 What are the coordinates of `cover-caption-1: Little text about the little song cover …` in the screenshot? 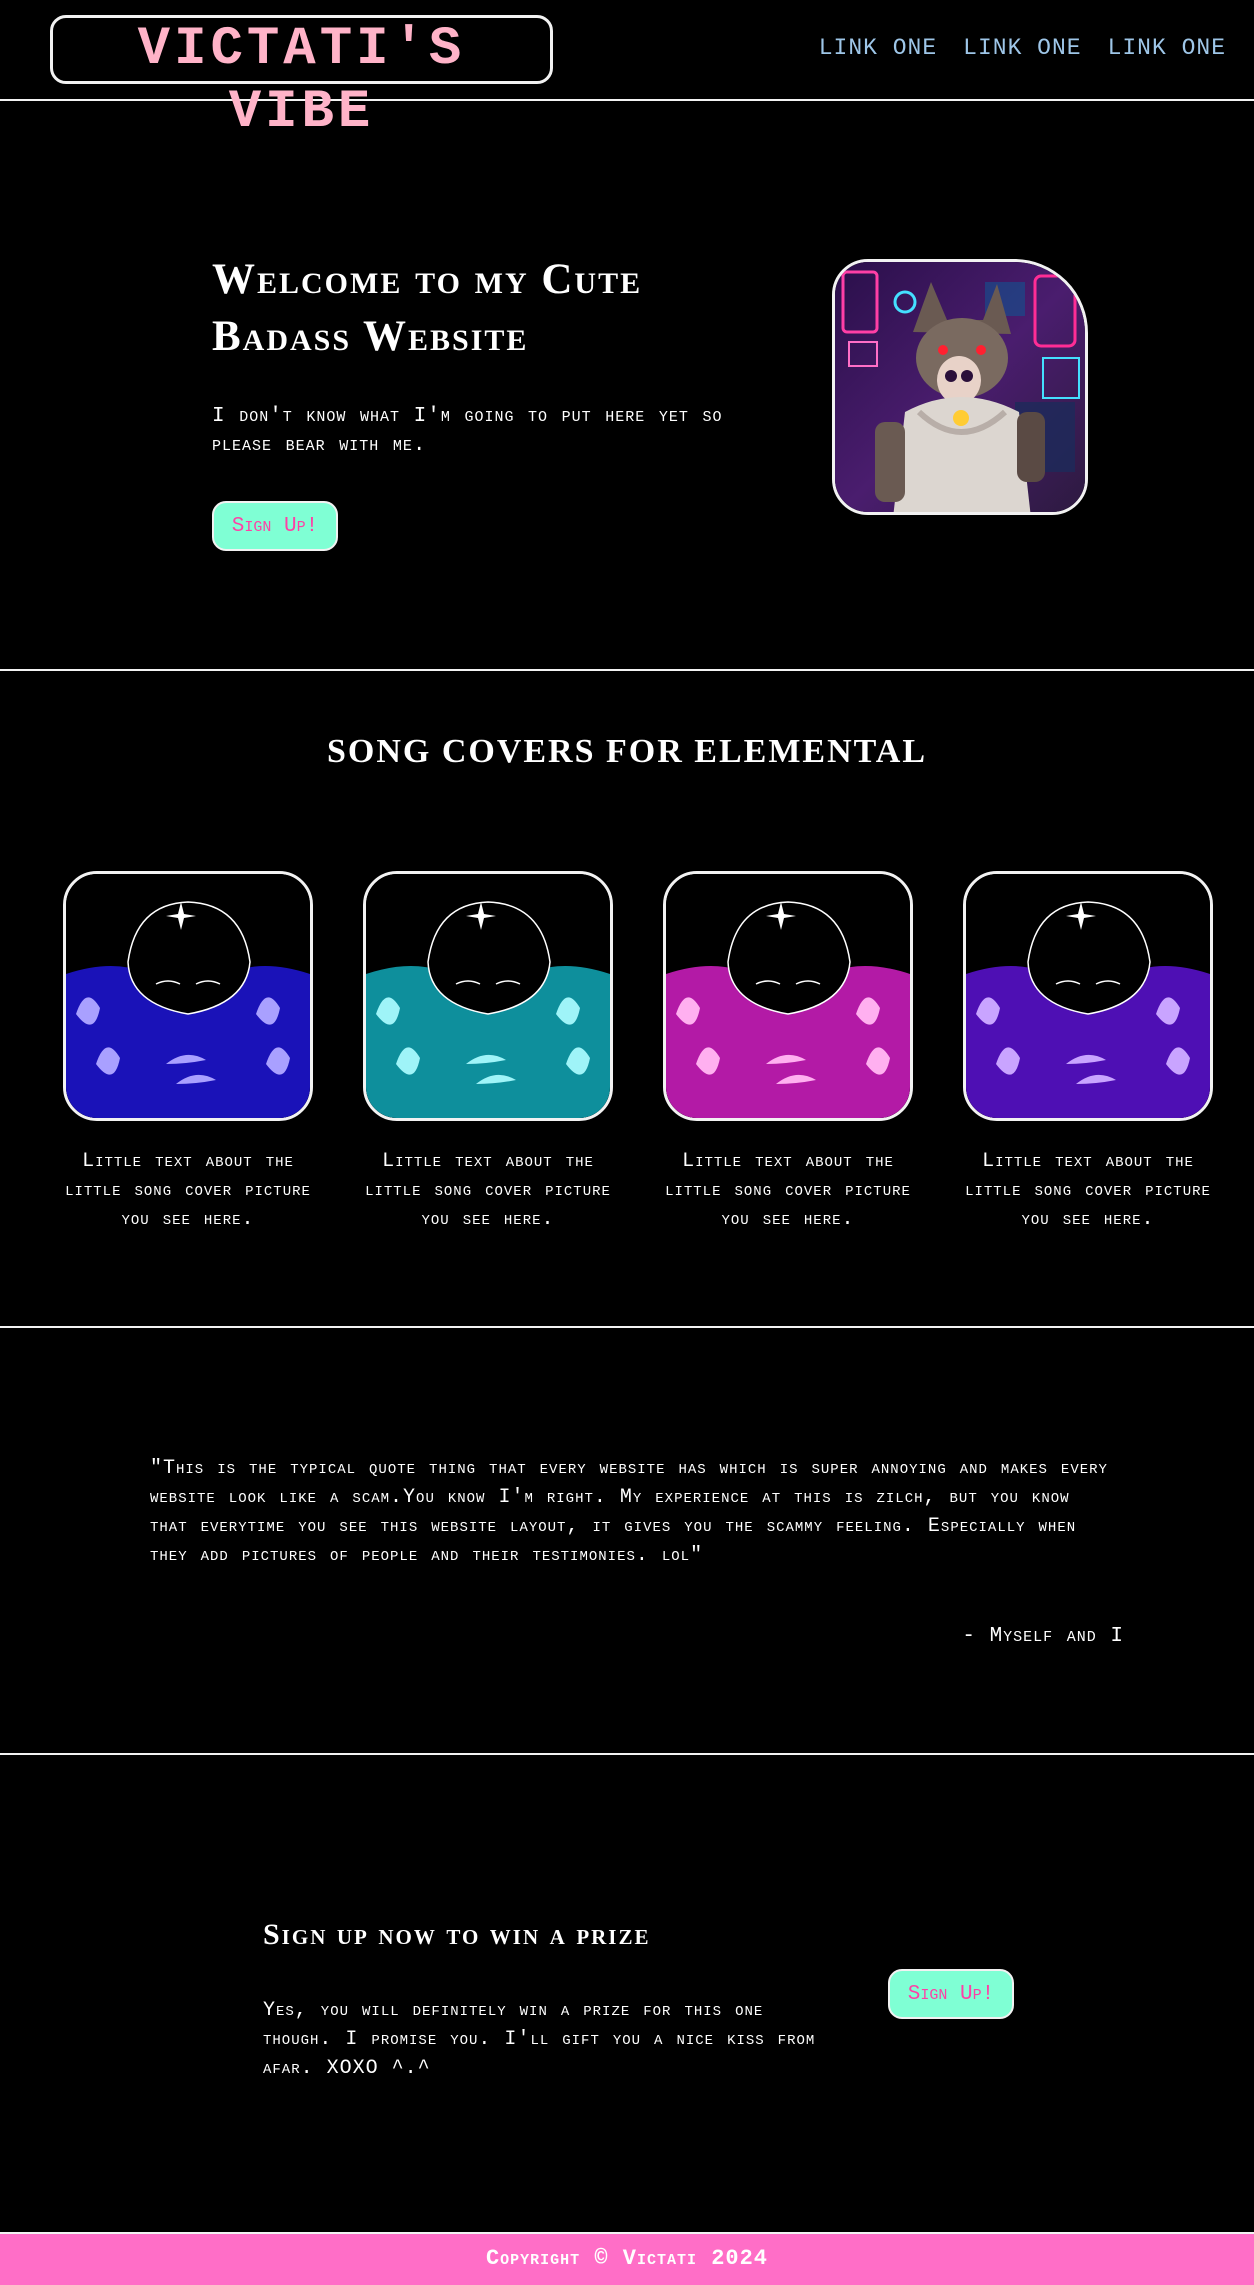 It's located at (188, 1190).